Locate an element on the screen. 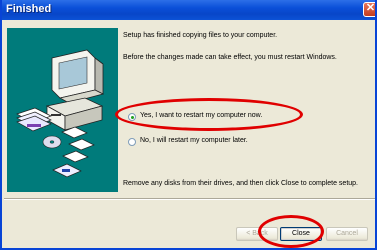 This screenshot has width=377, height=250. window-close-button: ✕ is located at coordinates (369, 9).